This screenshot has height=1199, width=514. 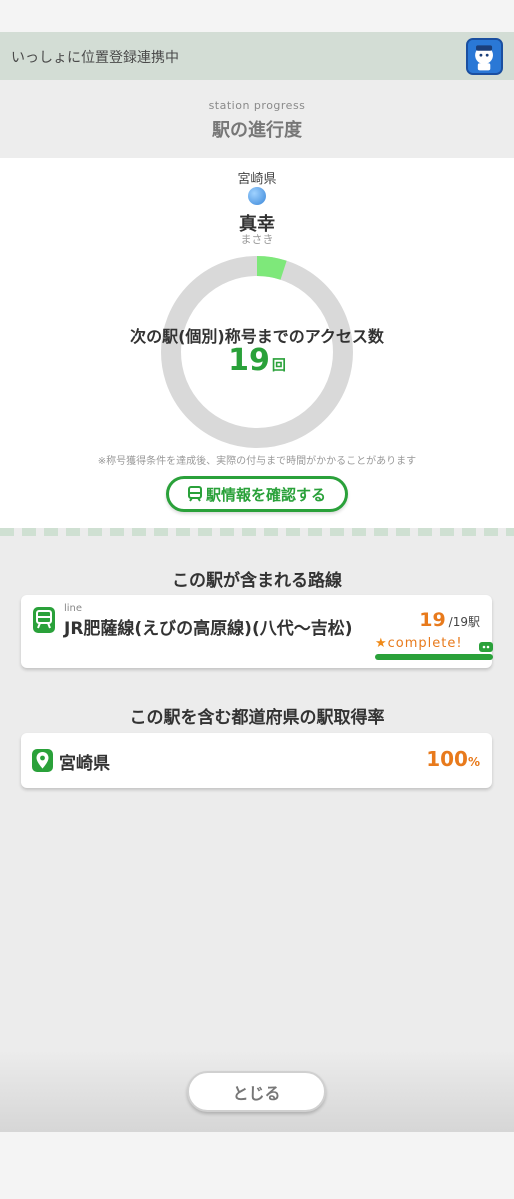 I want to click on station-info-button: 駅情報を確認する, so click(x=257, y=494).